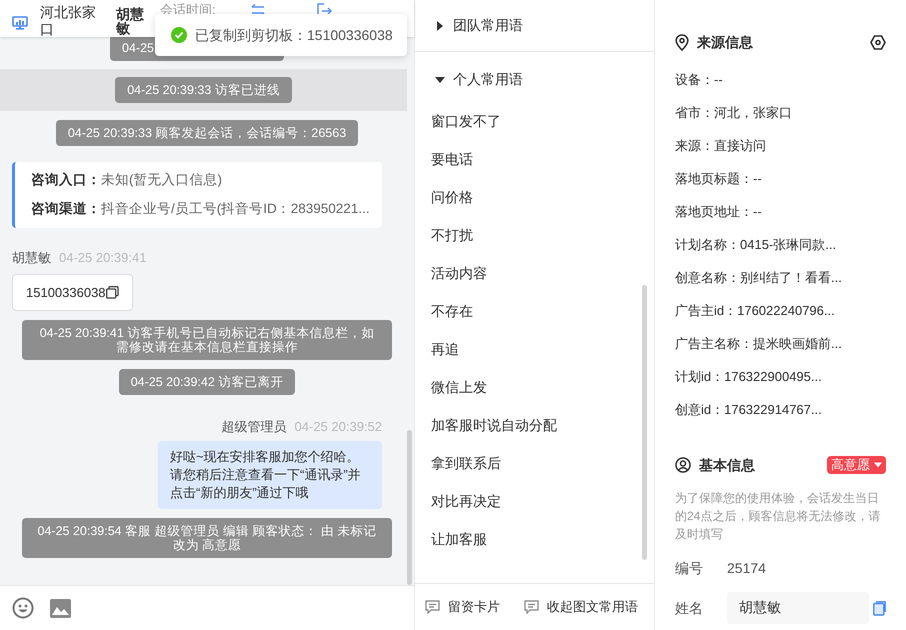  Describe the element at coordinates (727, 465) in the screenshot. I see `section-title: 基本信息` at that location.